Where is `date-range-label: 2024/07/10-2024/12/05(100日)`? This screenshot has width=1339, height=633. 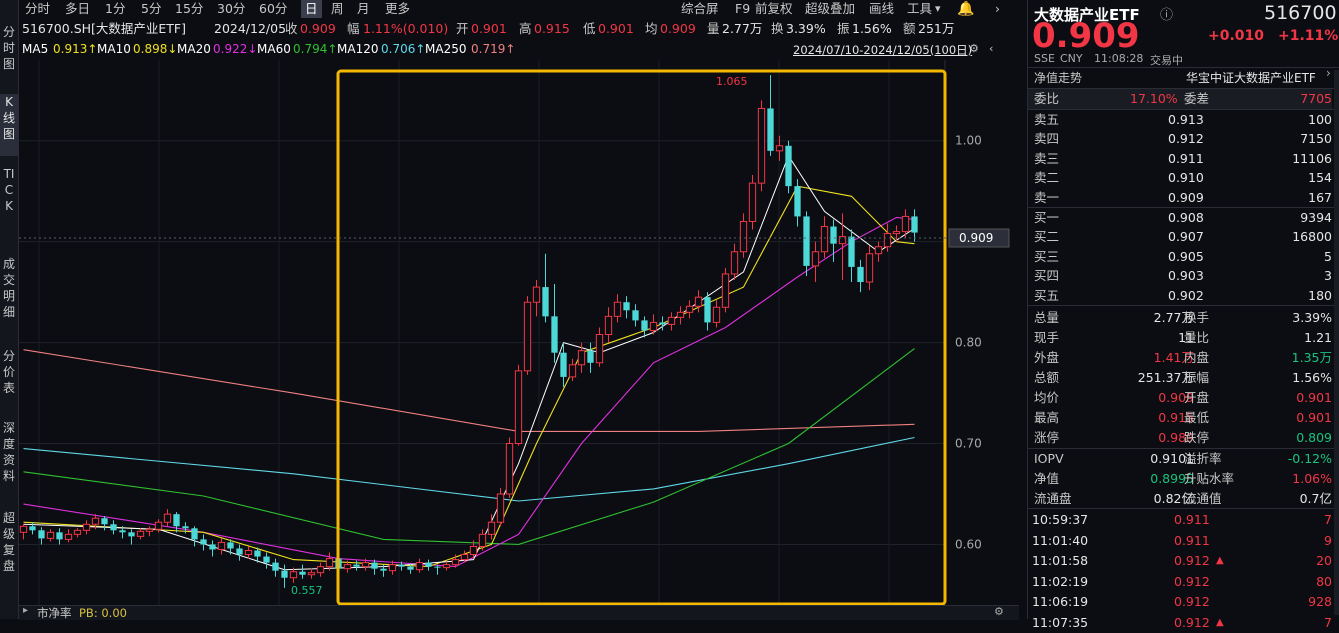
date-range-label: 2024/07/10-2024/12/05(100日) is located at coordinates (882, 50).